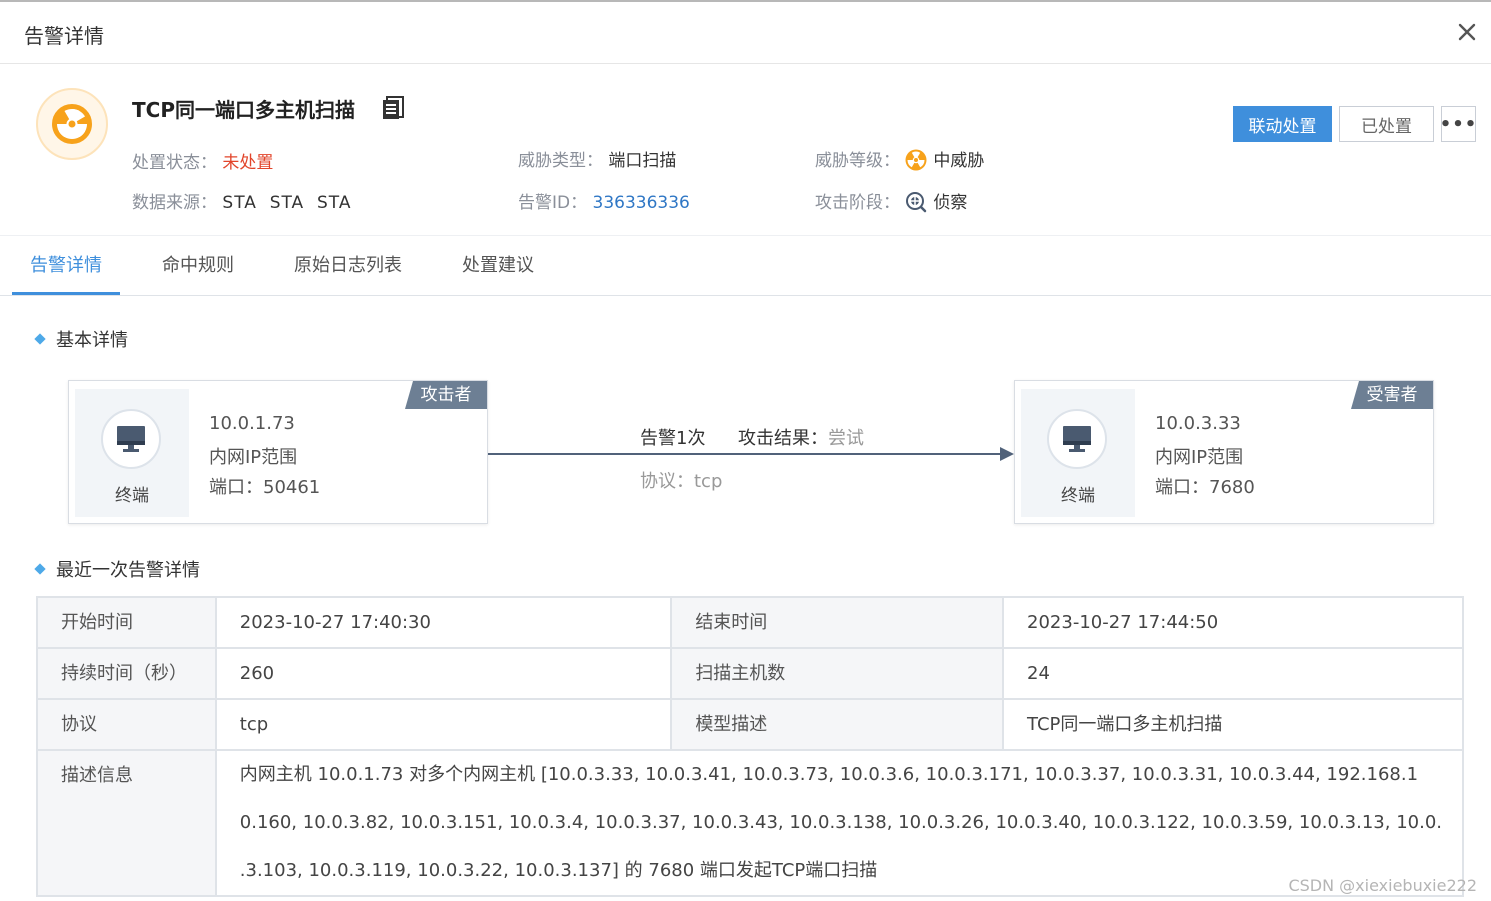 The width and height of the screenshot is (1491, 901). What do you see at coordinates (1199, 457) in the screenshot?
I see `victim-range: 内网IP范围` at bounding box center [1199, 457].